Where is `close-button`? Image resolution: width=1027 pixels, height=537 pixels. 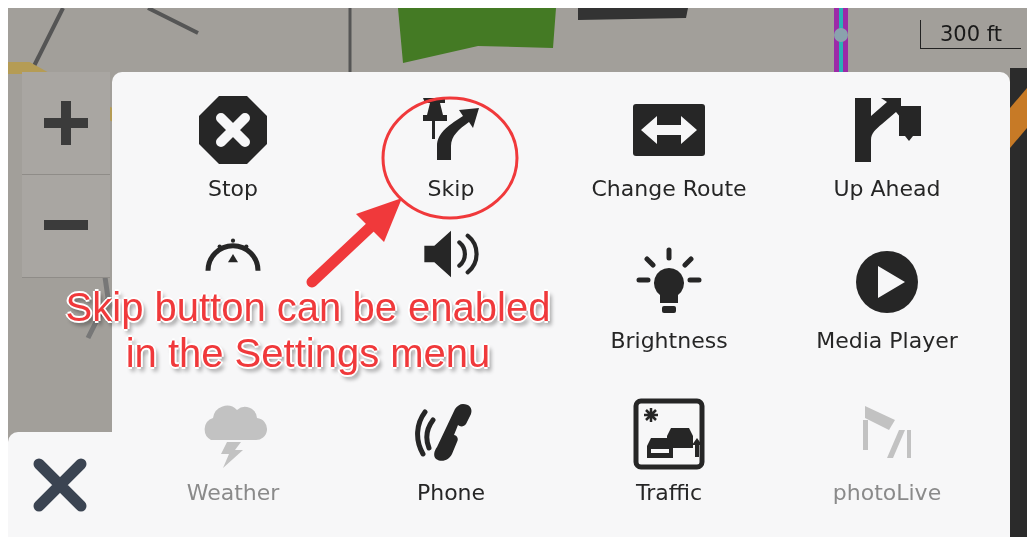
close-button is located at coordinates (60, 484).